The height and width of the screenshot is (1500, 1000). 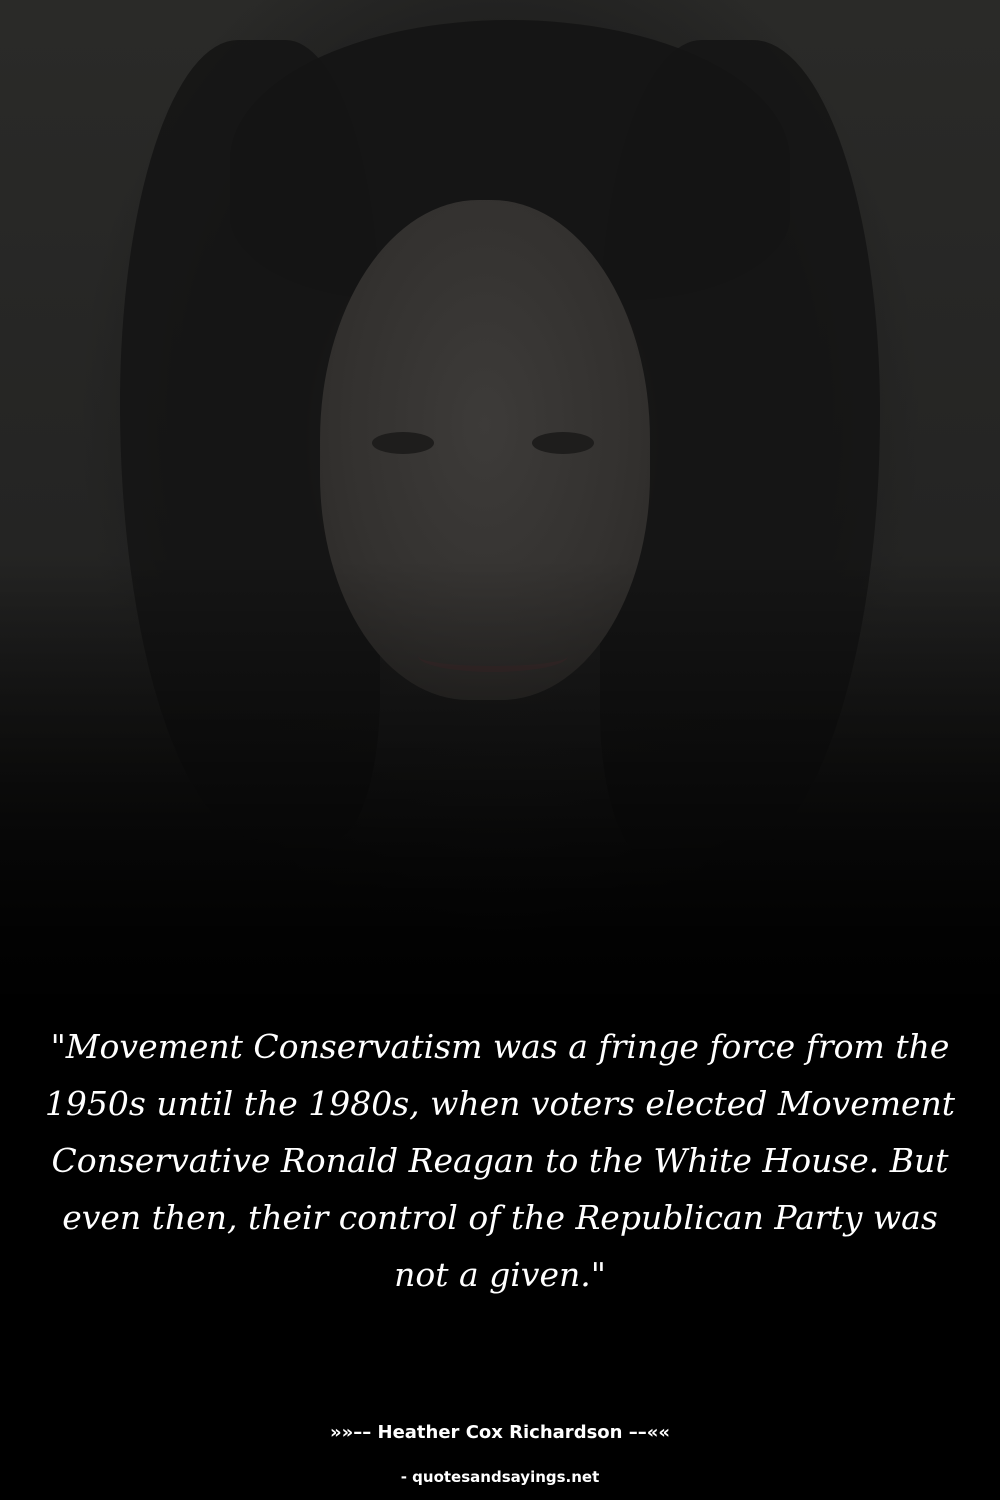 What do you see at coordinates (499, 1432) in the screenshot?
I see `author-attribution: »»–– Heather Cox Richardson ––««` at bounding box center [499, 1432].